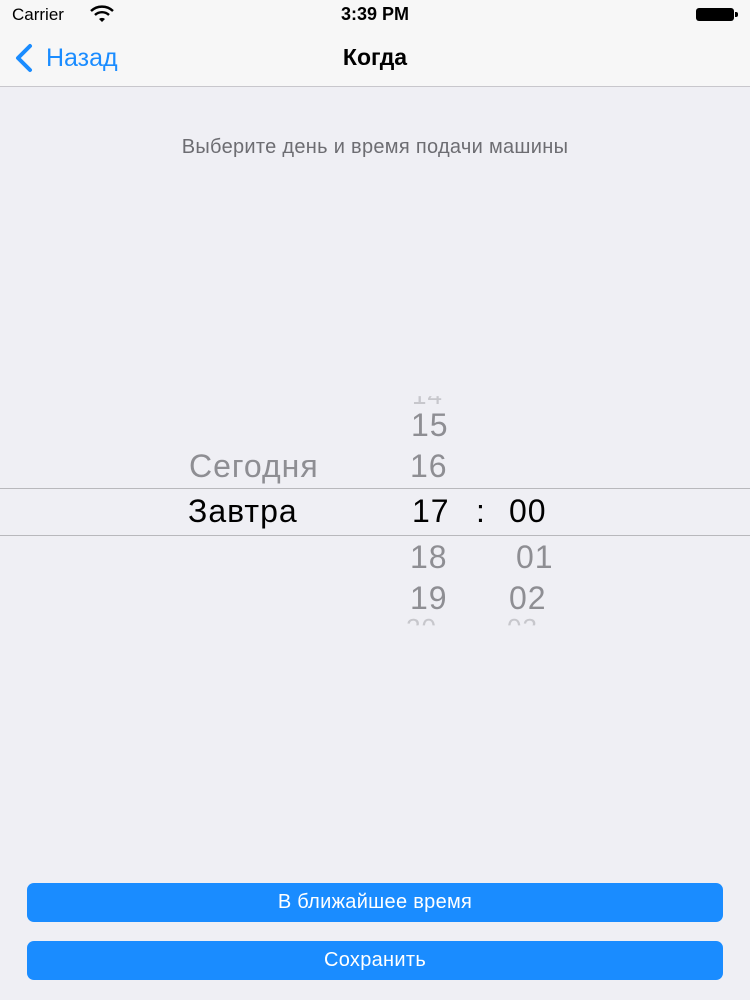 Image resolution: width=750 pixels, height=1000 pixels. I want to click on battery-icon, so click(717, 14).